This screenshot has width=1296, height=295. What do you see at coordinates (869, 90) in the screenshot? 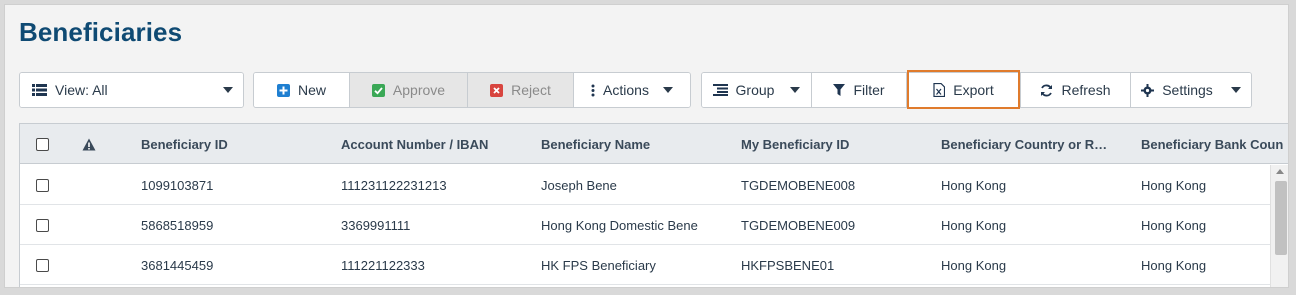
I see `filter-label: Filter` at bounding box center [869, 90].